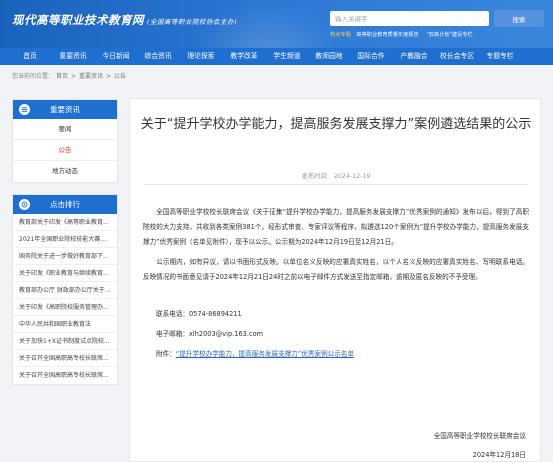 Image resolution: width=553 pixels, height=462 pixels. Describe the element at coordinates (328, 56) in the screenshot. I see `nav-item-teachers: 教师园地` at that location.